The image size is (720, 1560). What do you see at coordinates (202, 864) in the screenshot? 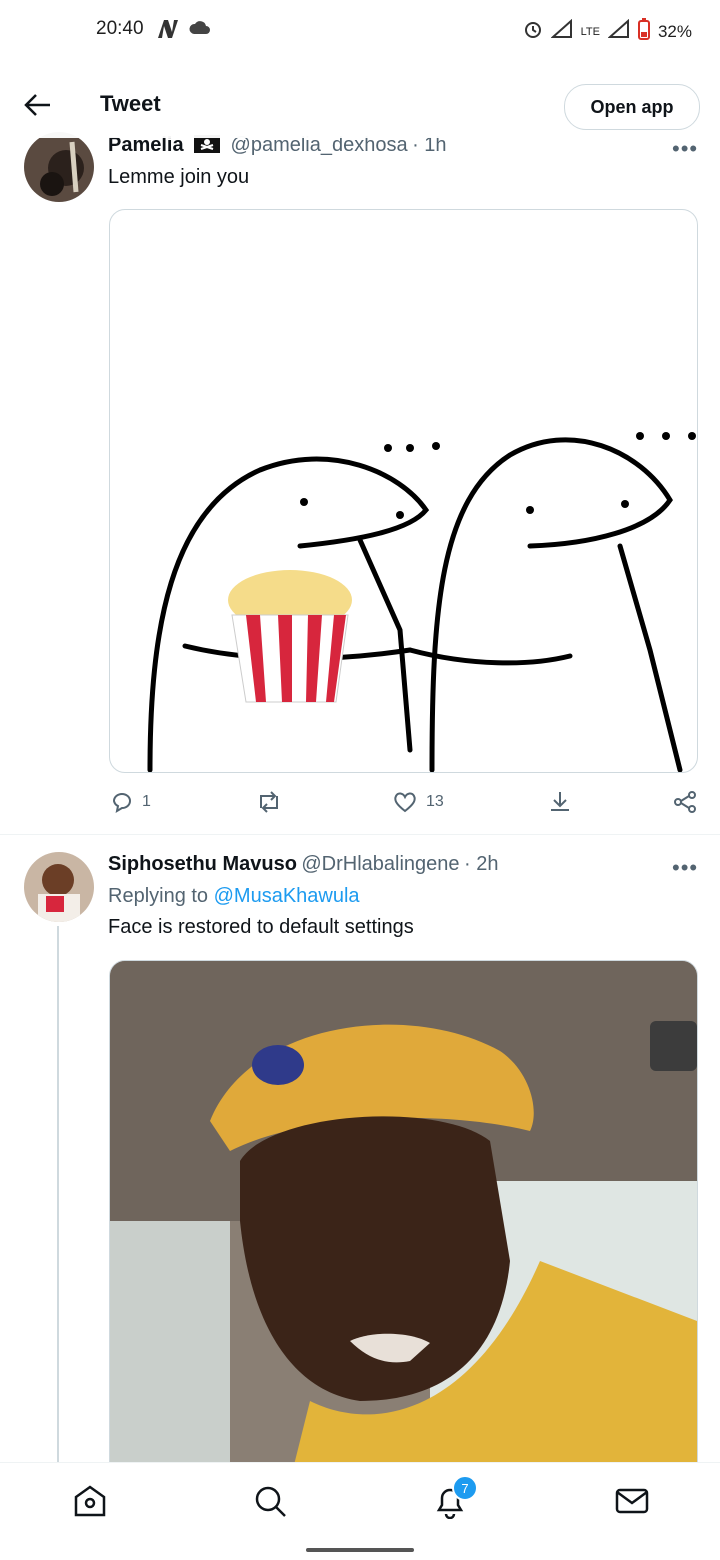
I see `display-name: Siphosethu Mavuso` at bounding box center [202, 864].